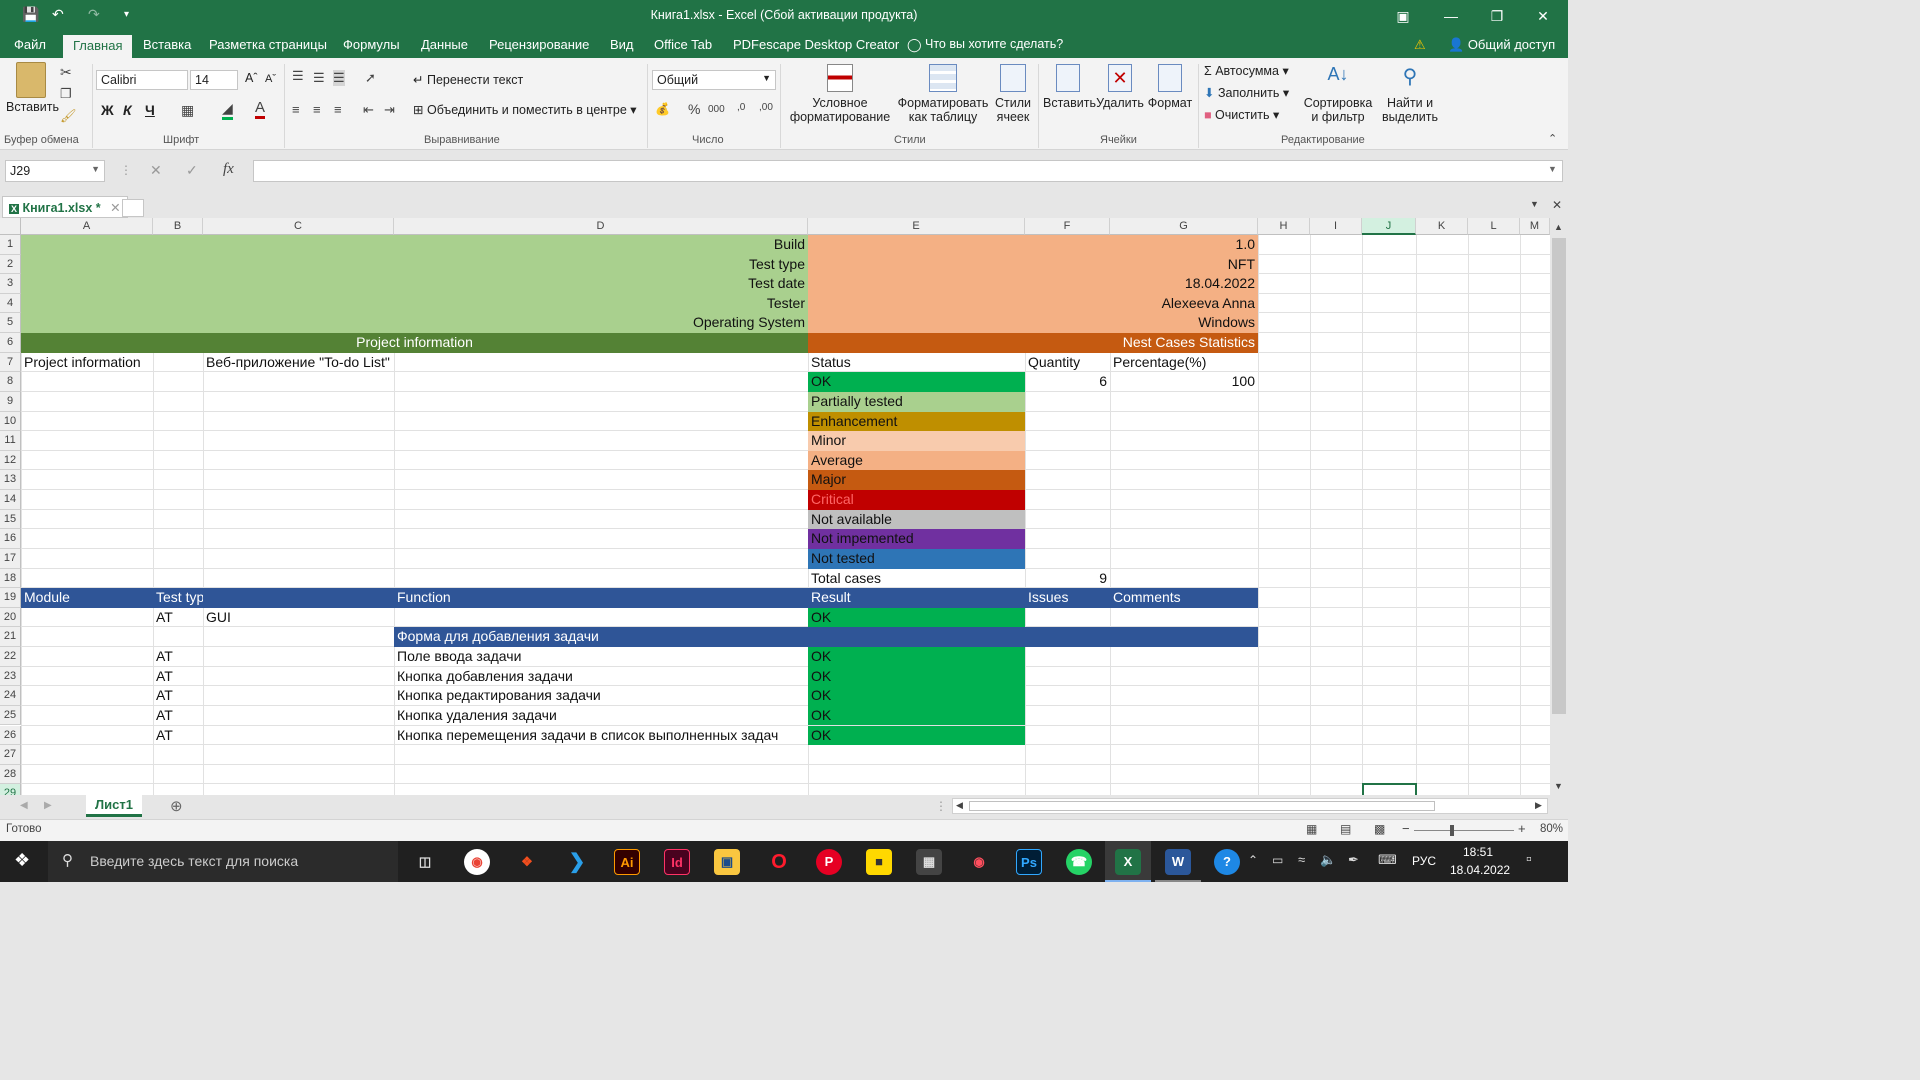  Describe the element at coordinates (741, 107) in the screenshot. I see `increase-decimal-icon: ,0` at that location.